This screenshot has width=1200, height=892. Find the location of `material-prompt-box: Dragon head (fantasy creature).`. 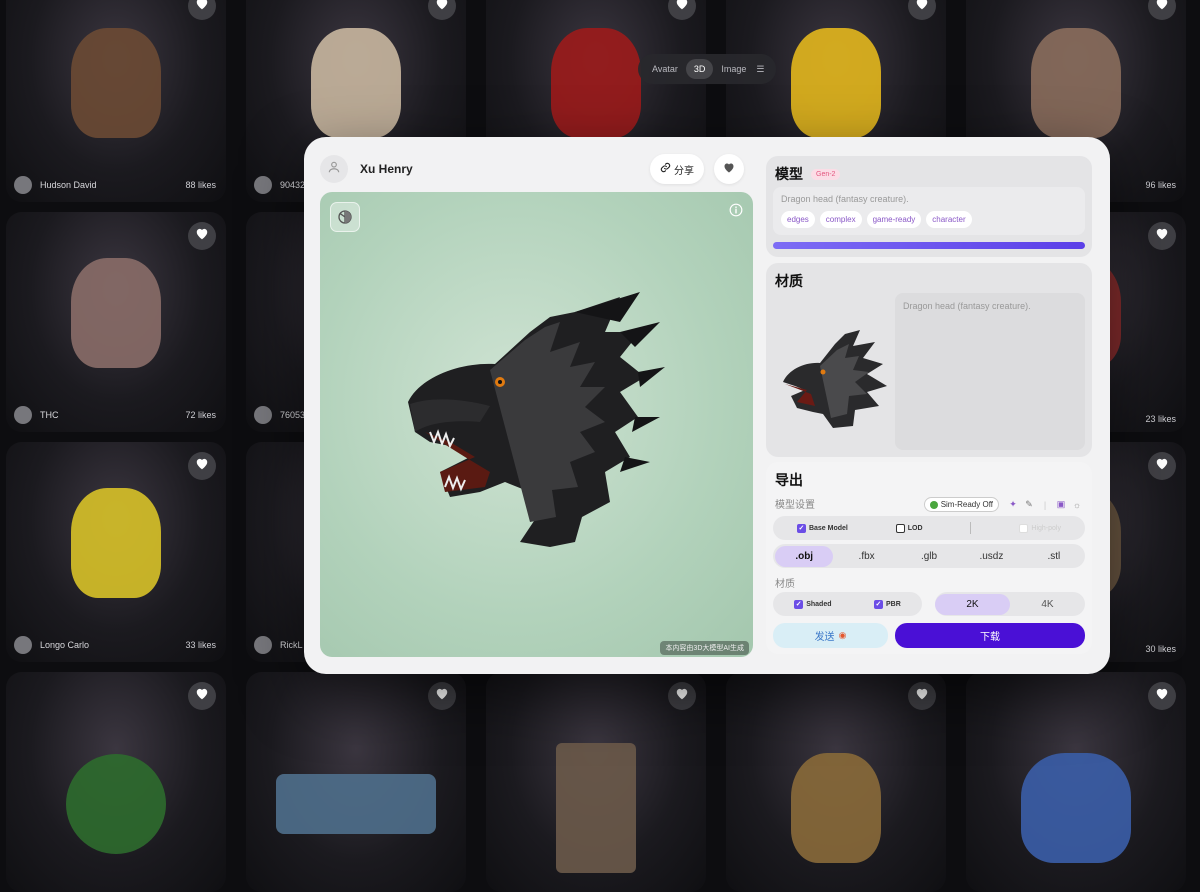

material-prompt-box: Dragon head (fantasy creature). is located at coordinates (990, 371).